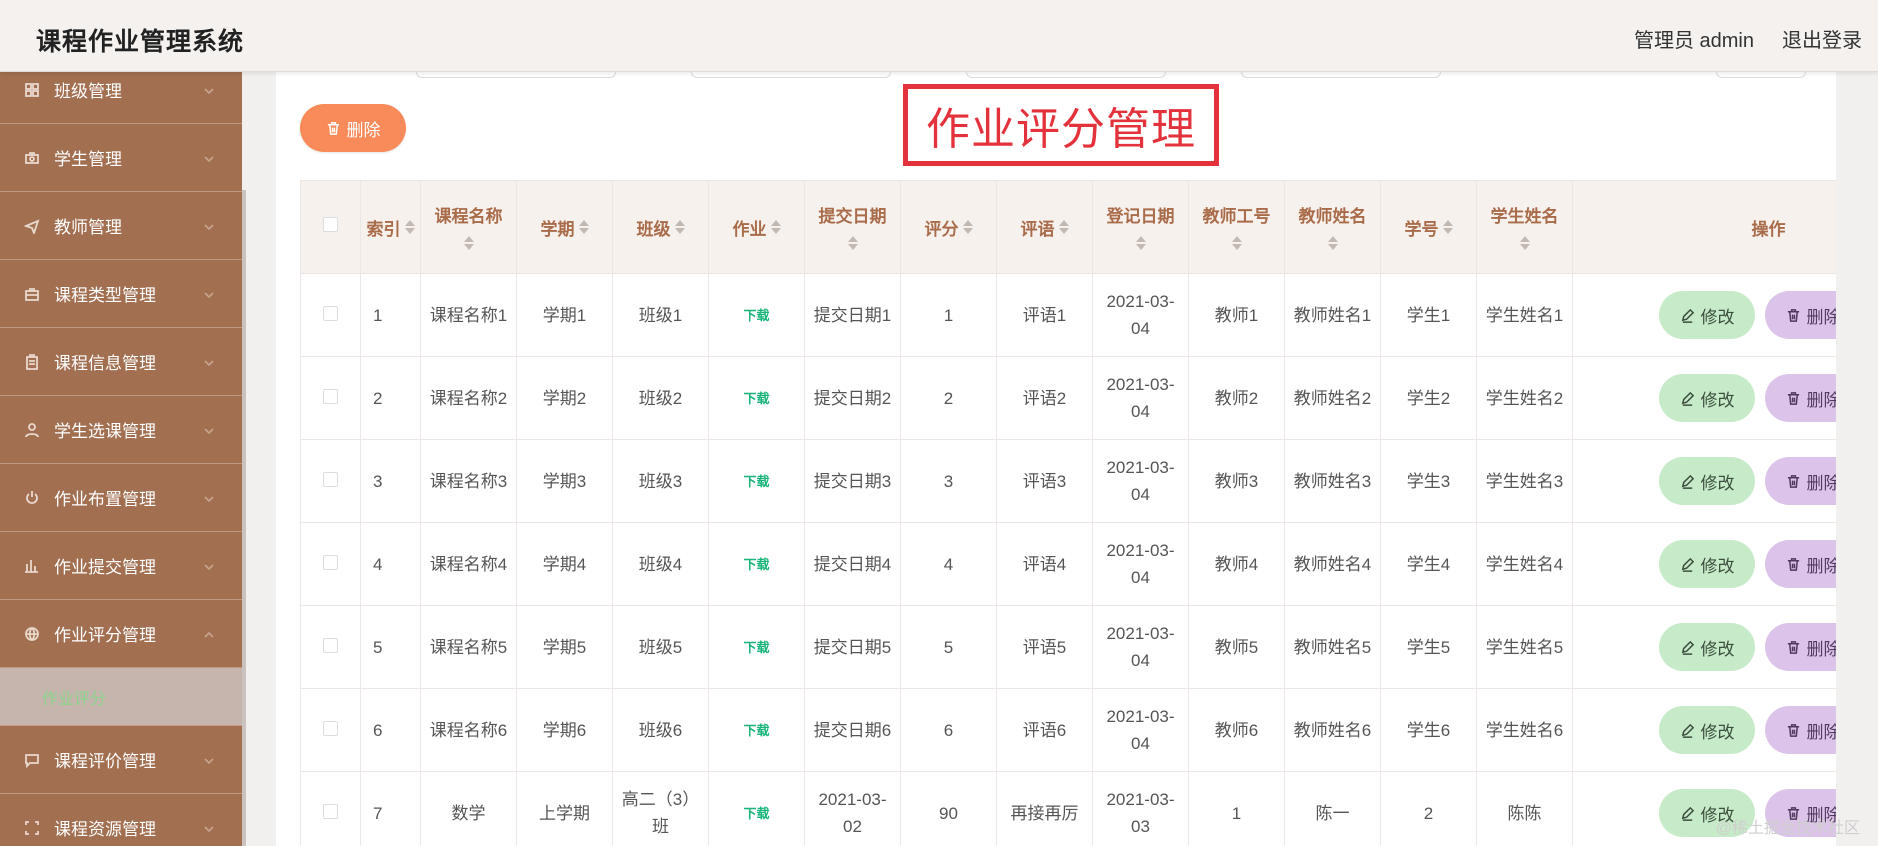 The width and height of the screenshot is (1878, 846). What do you see at coordinates (1428, 730) in the screenshot?
I see `cell-student-no: 学生6` at bounding box center [1428, 730].